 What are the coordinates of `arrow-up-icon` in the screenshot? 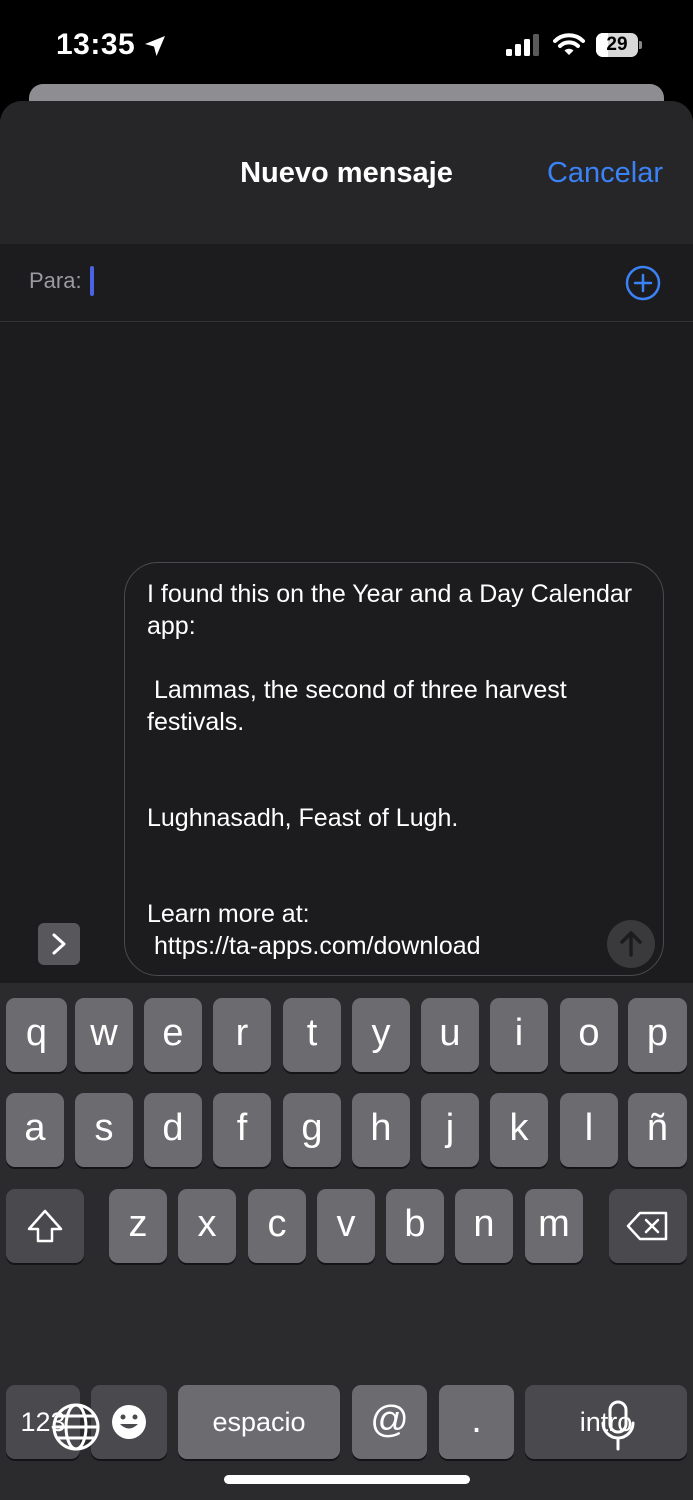 It's located at (631, 944).